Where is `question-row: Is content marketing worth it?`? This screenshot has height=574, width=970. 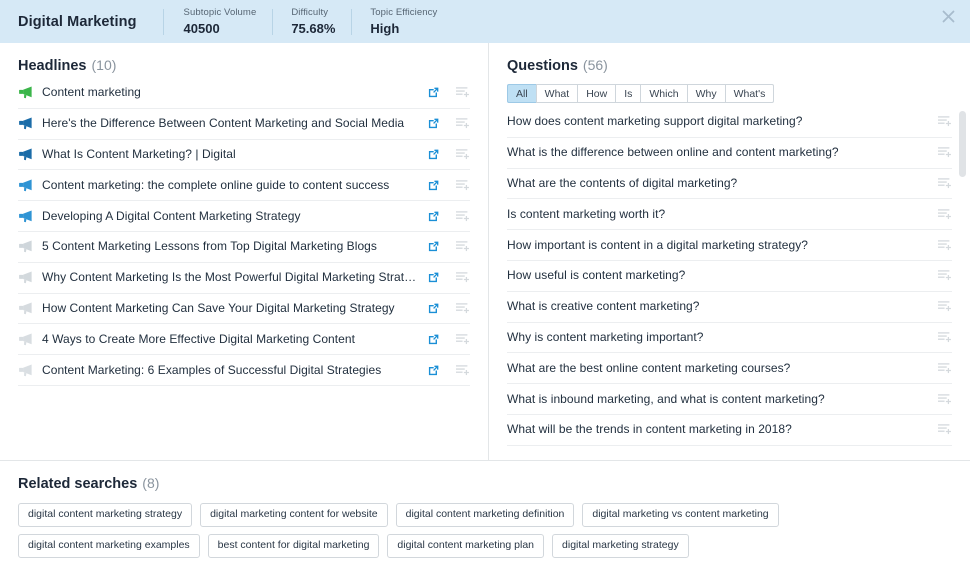
question-row: Is content marketing worth it? is located at coordinates (729, 215).